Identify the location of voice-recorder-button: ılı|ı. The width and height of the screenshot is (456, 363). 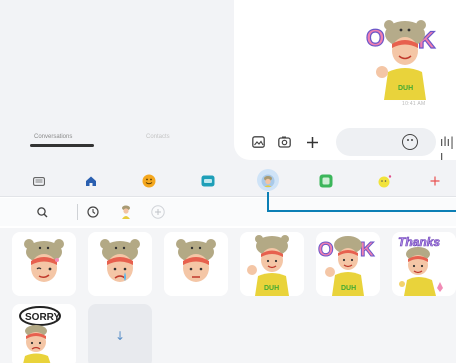
(448, 149).